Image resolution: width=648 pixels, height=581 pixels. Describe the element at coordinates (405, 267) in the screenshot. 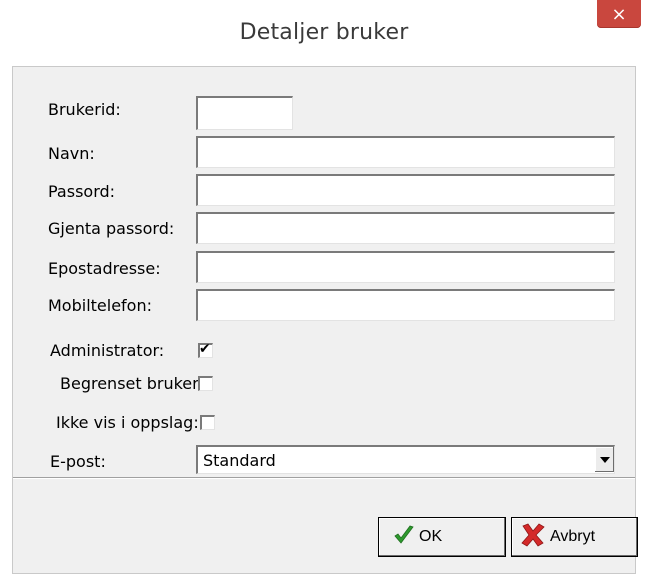

I see `epostadresse-input` at that location.